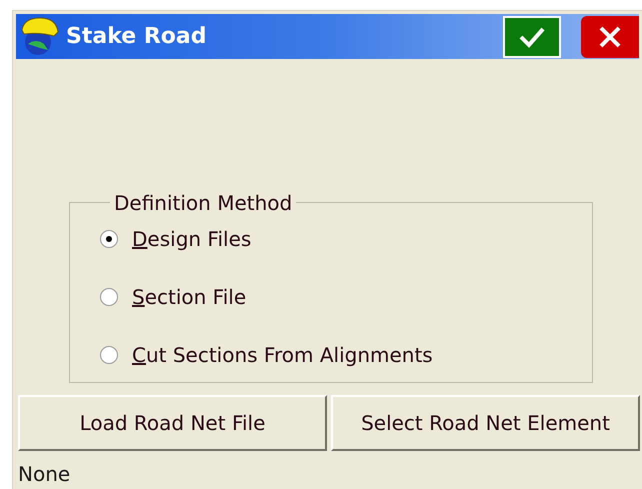  What do you see at coordinates (331, 297) in the screenshot?
I see `radio-option: Section File` at bounding box center [331, 297].